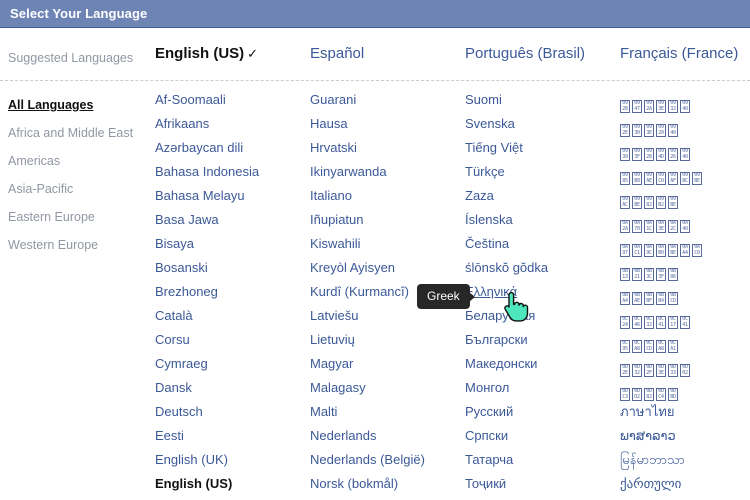 Image resolution: width=750 pixels, height=500 pixels. What do you see at coordinates (542, 224) in the screenshot?
I see `language-option: Íslenska` at bounding box center [542, 224].